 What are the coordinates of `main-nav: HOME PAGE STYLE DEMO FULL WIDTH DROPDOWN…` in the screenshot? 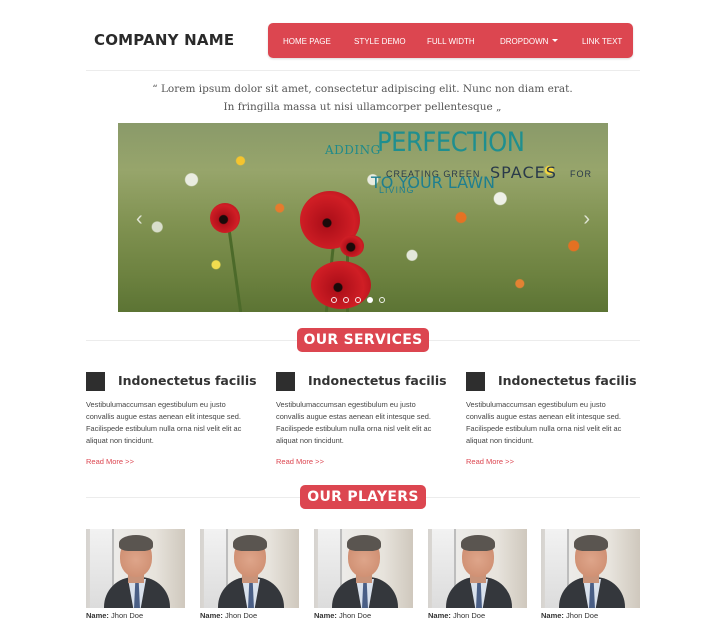 It's located at (450, 40).